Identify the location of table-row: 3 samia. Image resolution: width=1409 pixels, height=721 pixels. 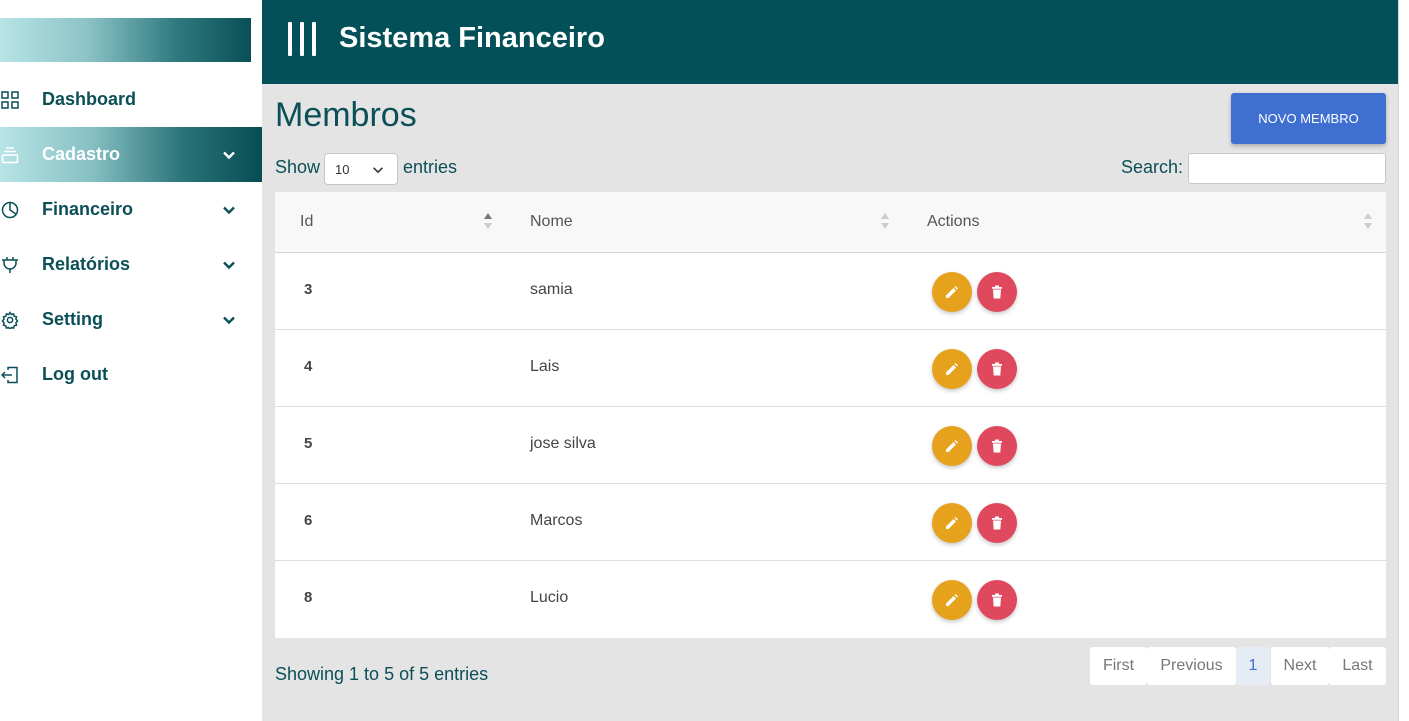
(830, 291).